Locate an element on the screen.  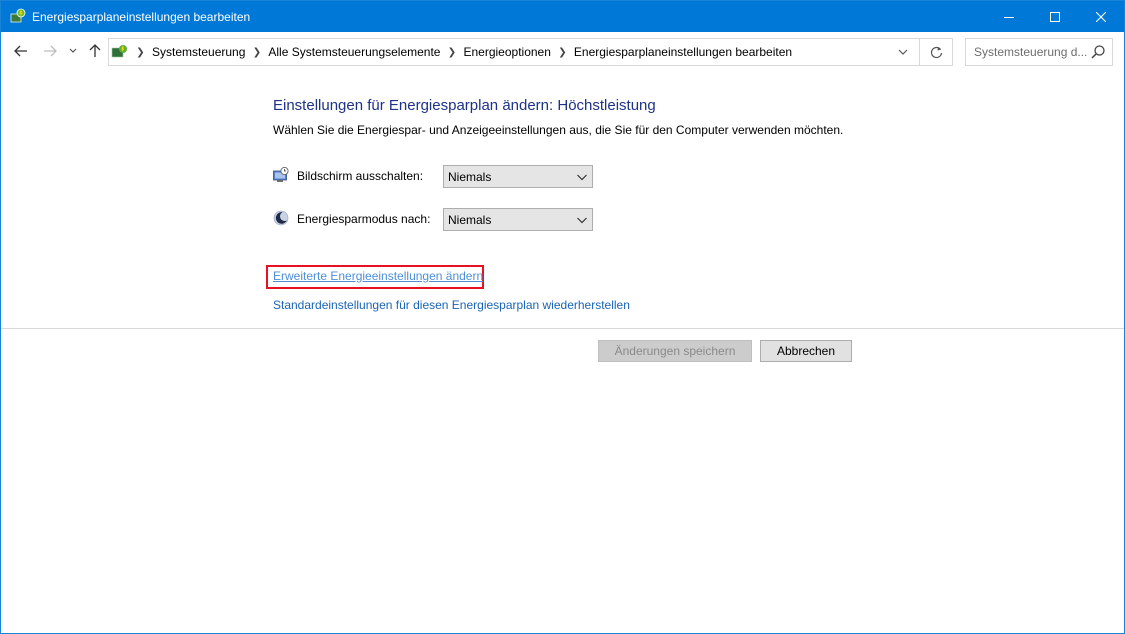
display-off-value: Niemals is located at coordinates (470, 177).